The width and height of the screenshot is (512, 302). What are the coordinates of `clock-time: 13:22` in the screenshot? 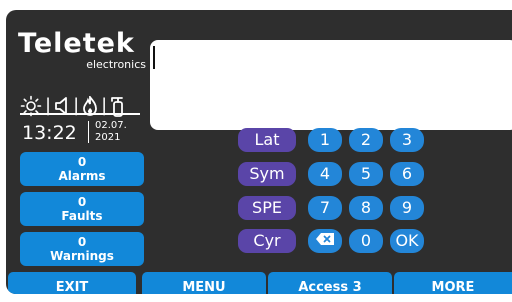 It's located at (49, 133).